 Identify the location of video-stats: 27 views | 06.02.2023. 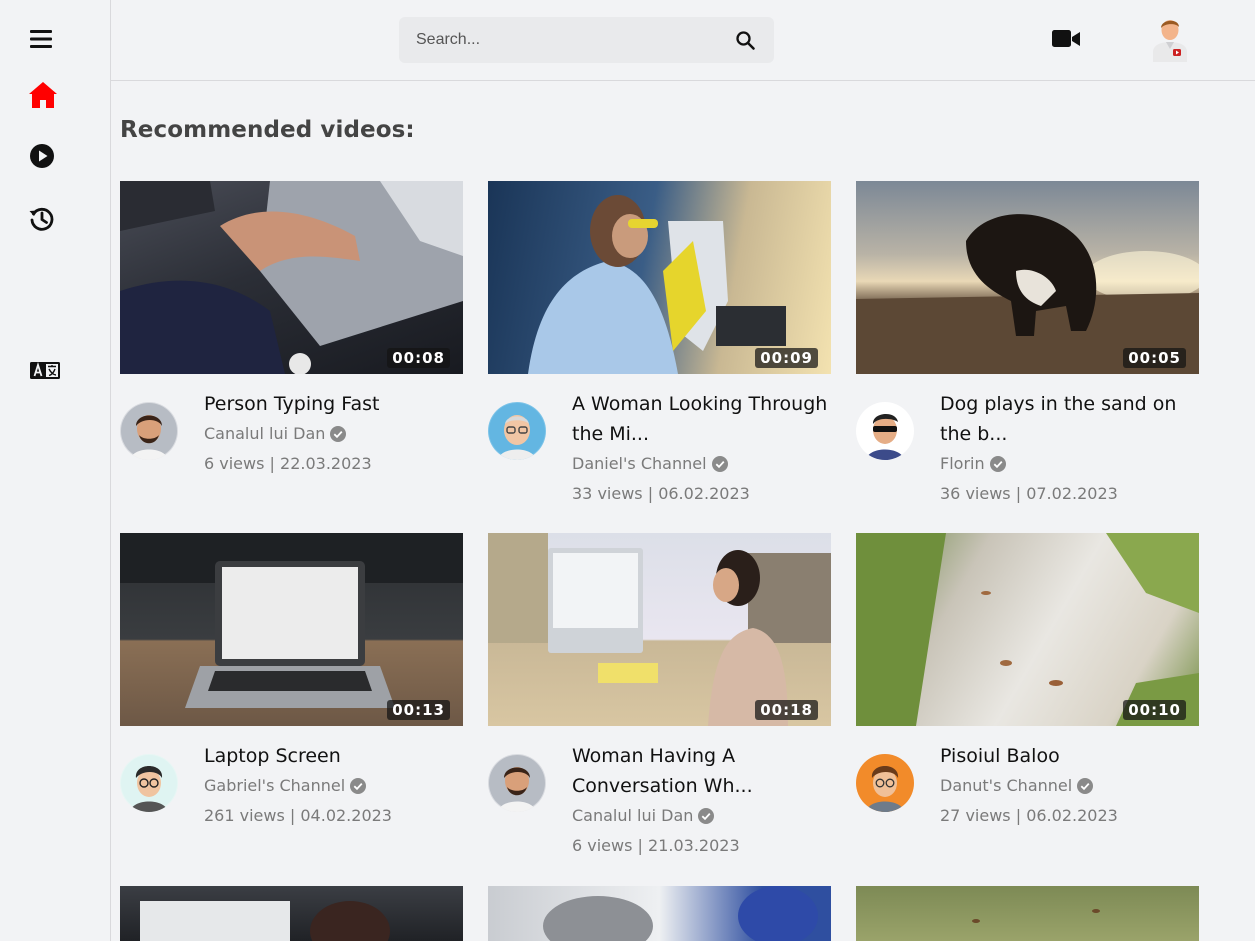
(1029, 815).